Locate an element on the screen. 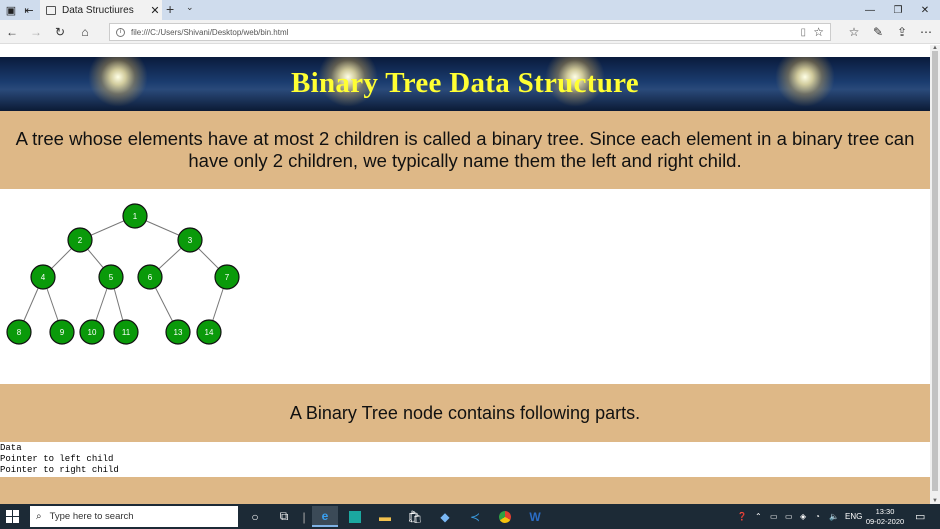 This screenshot has height=529, width=940. tray-help-icon: ❓ is located at coordinates (742, 516).